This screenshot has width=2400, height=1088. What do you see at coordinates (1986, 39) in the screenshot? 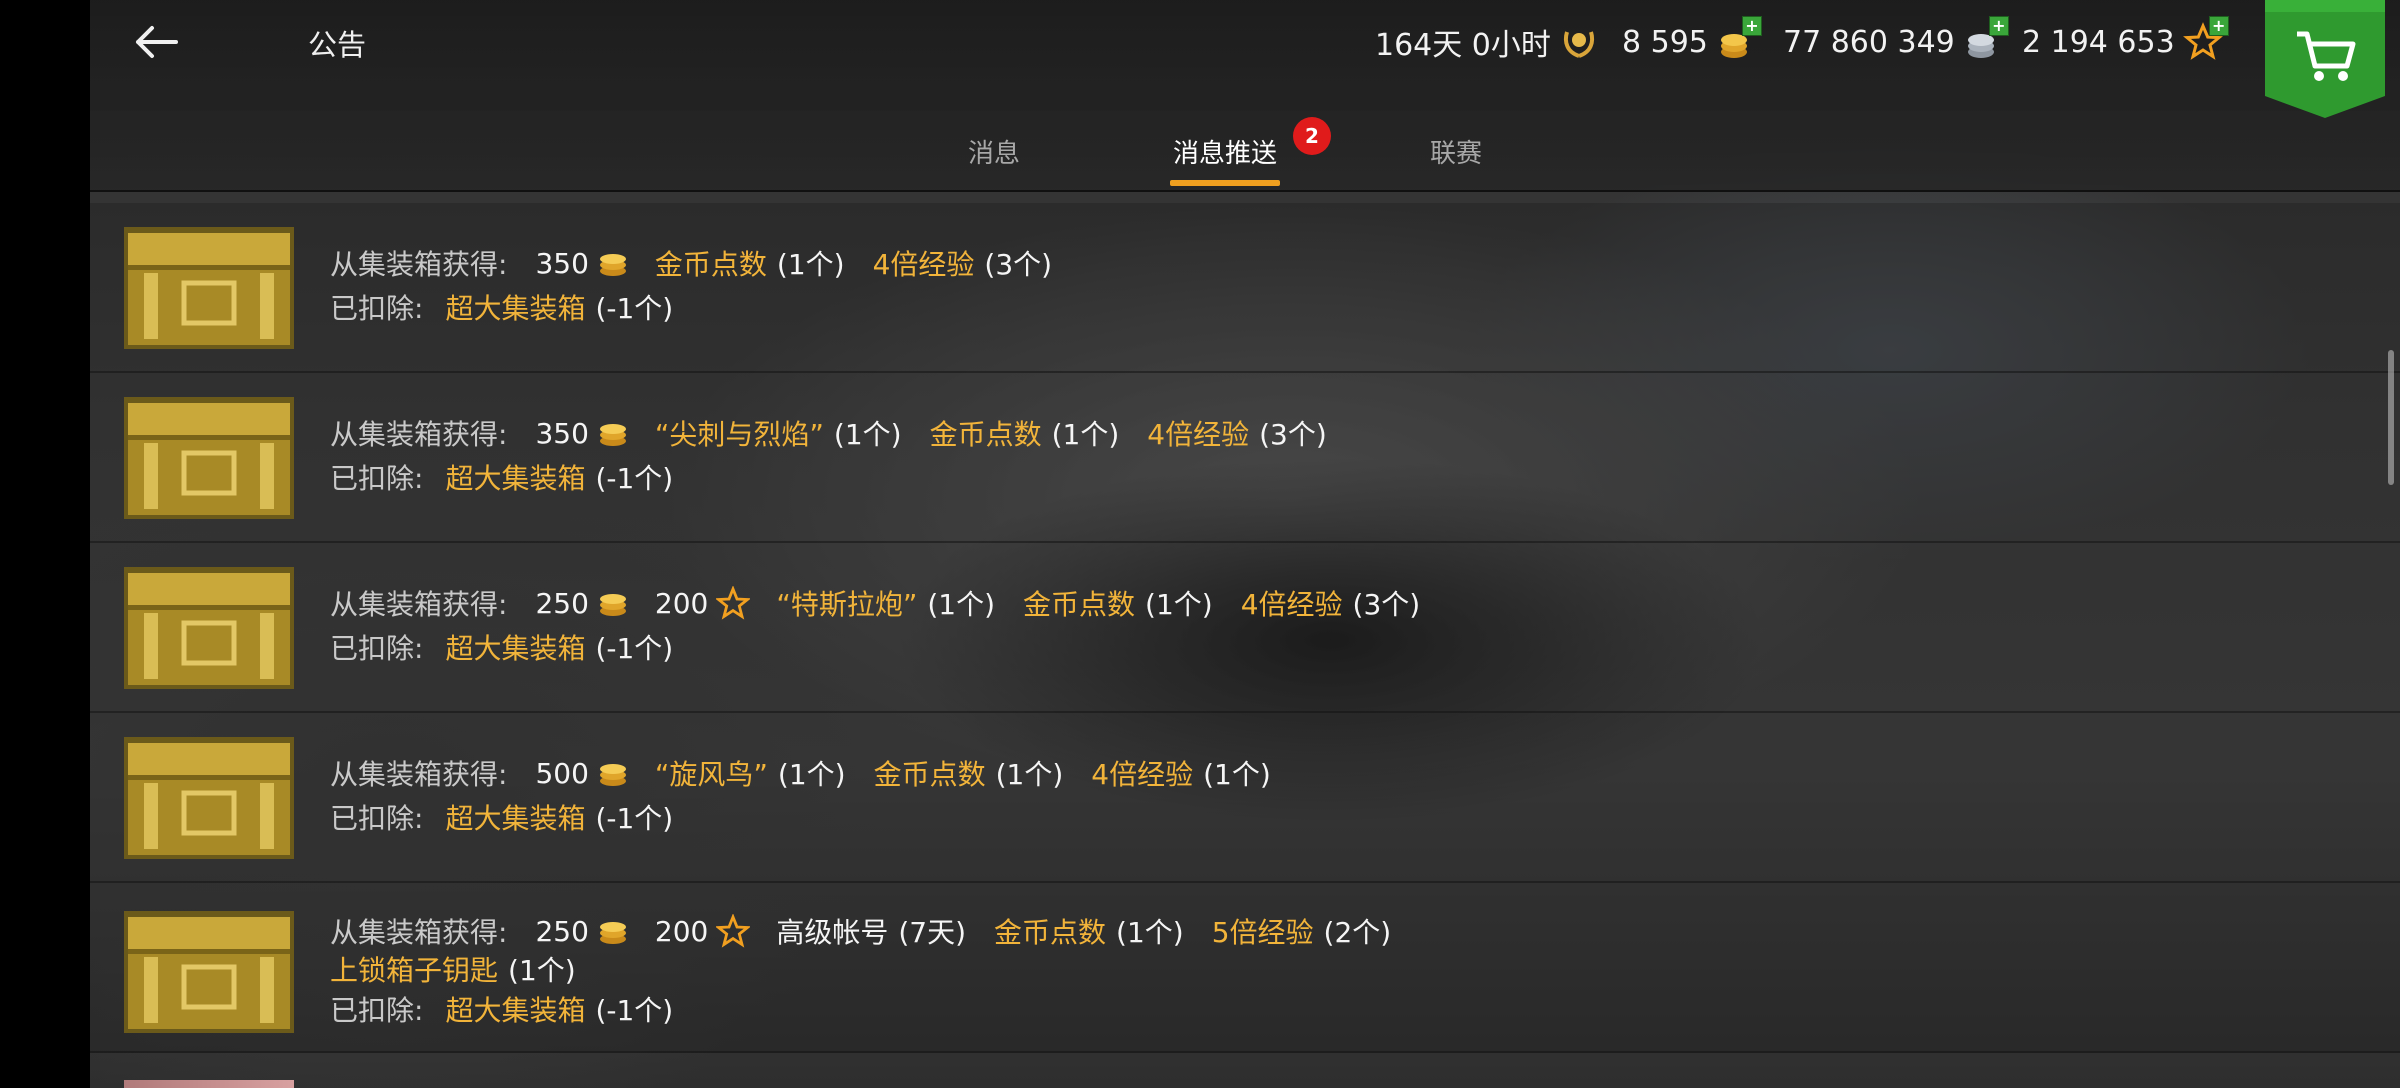
I see `silver-coins-icon: +` at bounding box center [1986, 39].